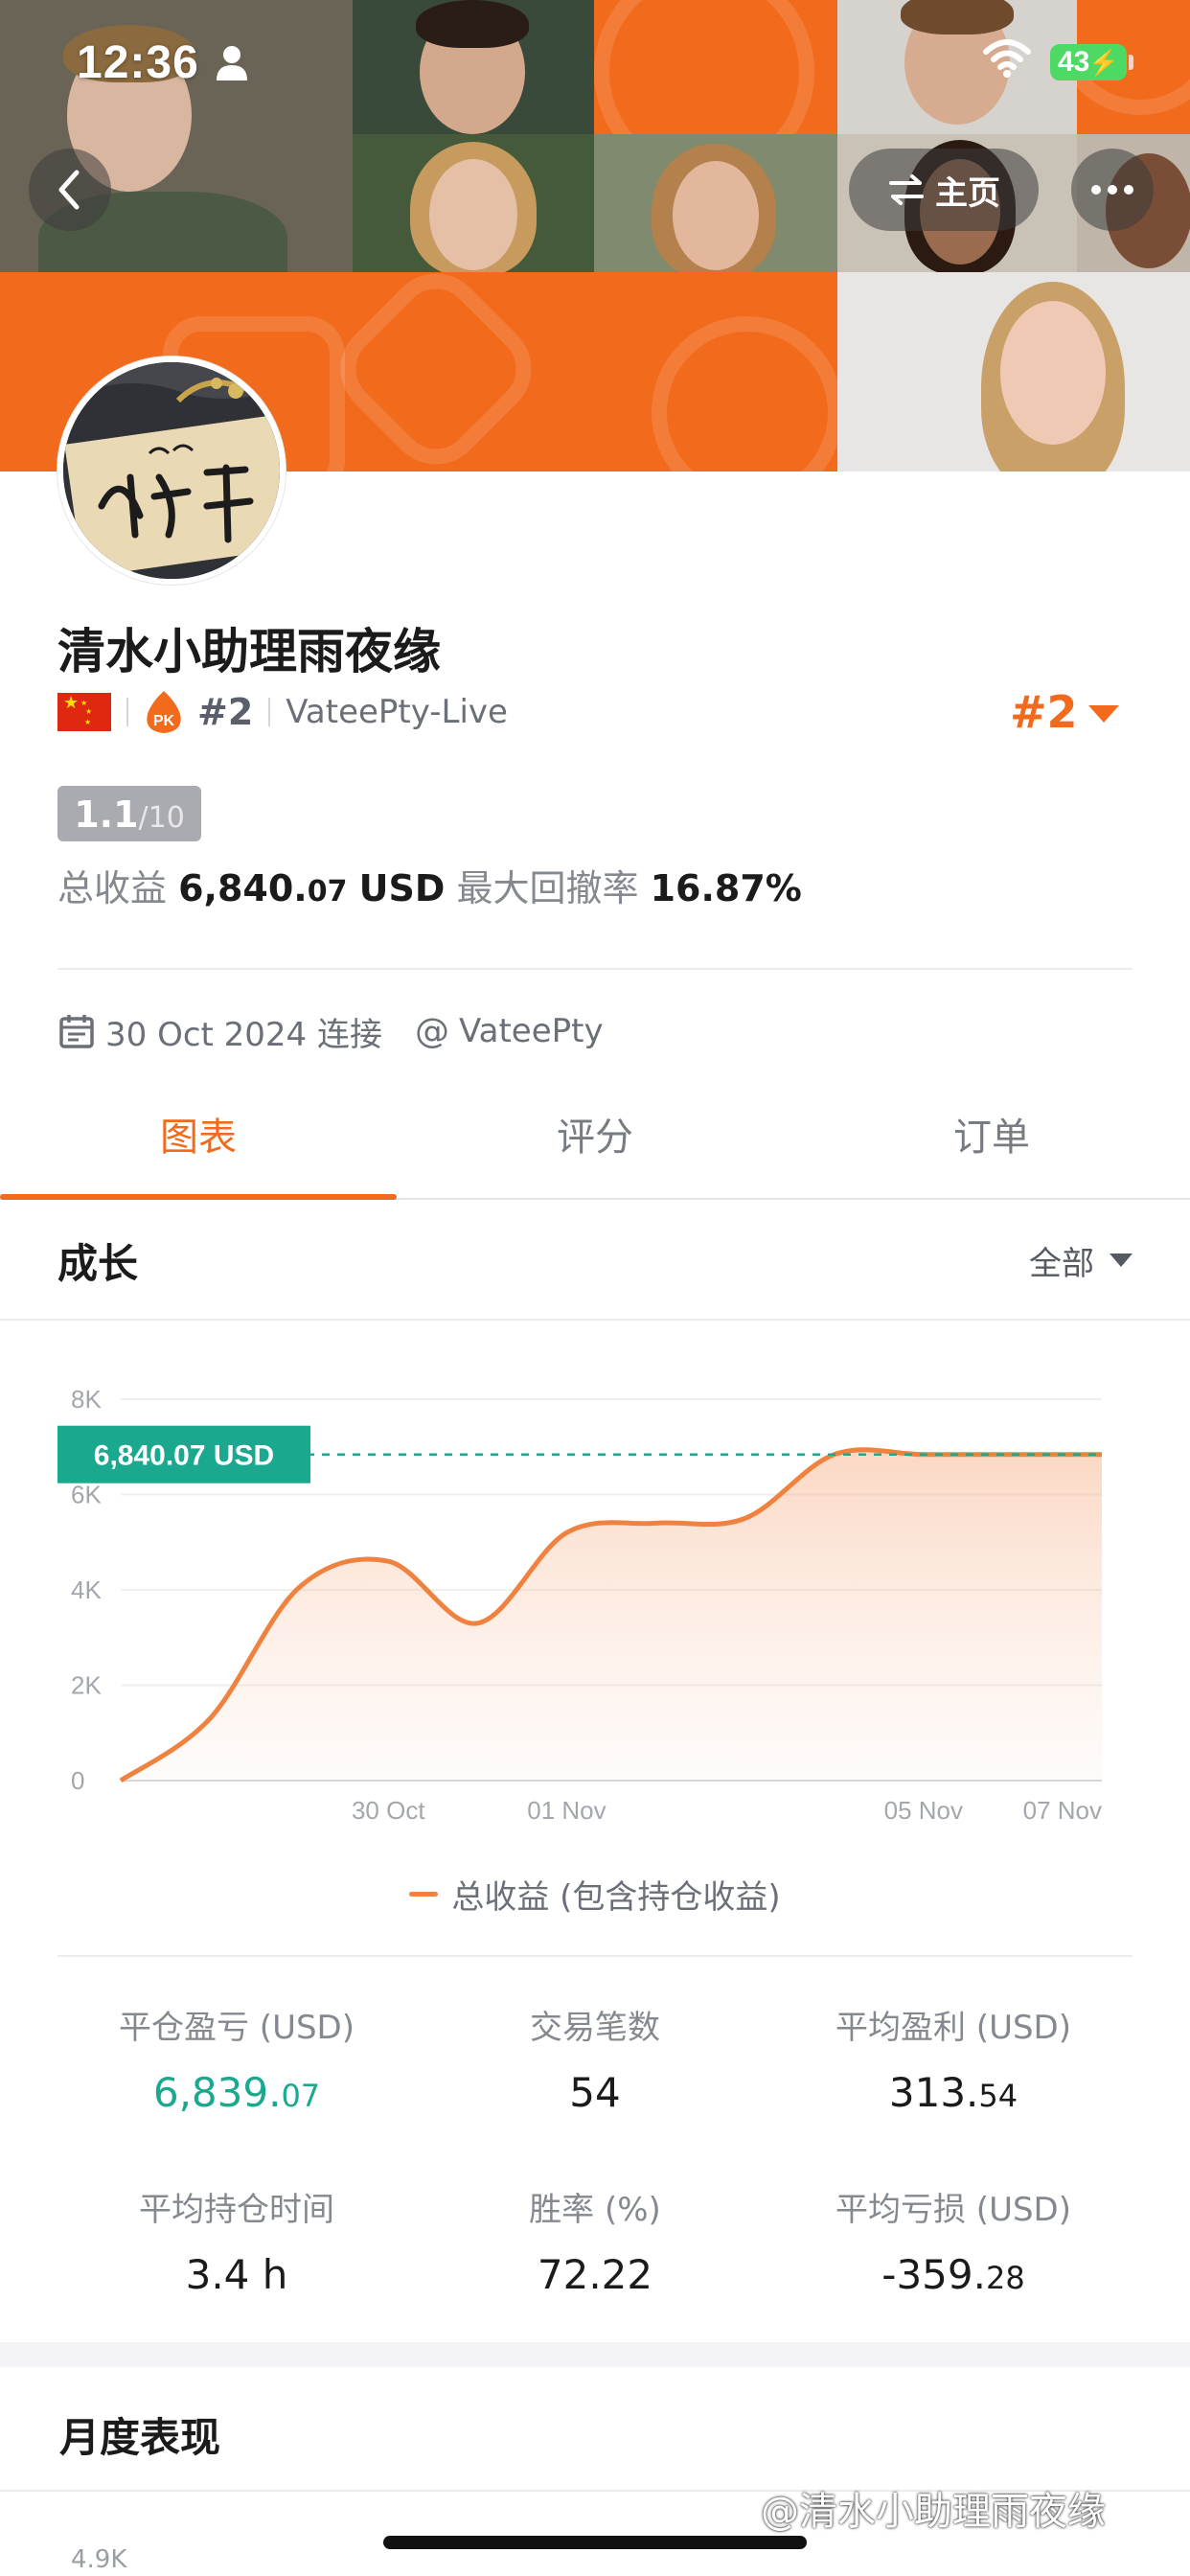 The width and height of the screenshot is (1190, 2576). I want to click on flag-star: ★, so click(72, 703).